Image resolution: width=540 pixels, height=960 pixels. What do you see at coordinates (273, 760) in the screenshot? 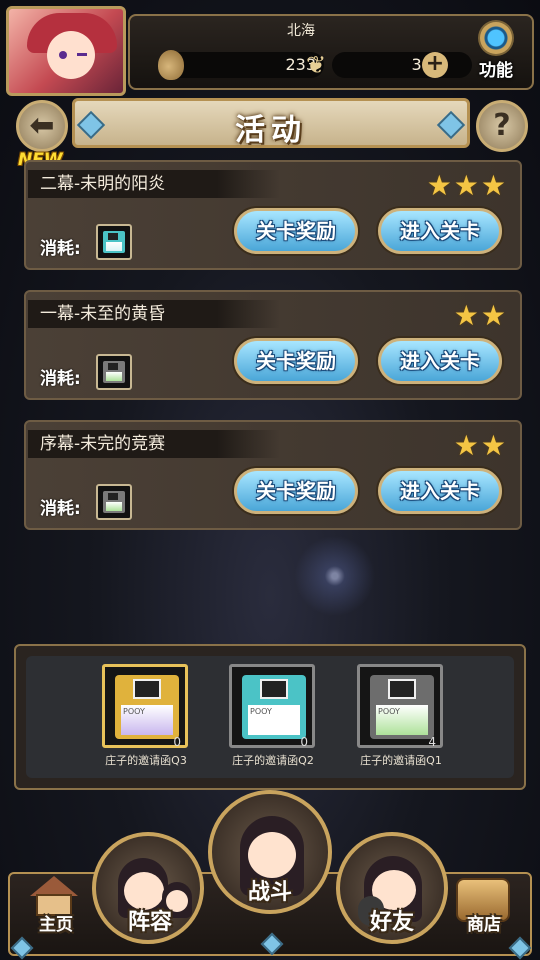
I see `item-name: 庄子的邀请函Q2` at bounding box center [273, 760].